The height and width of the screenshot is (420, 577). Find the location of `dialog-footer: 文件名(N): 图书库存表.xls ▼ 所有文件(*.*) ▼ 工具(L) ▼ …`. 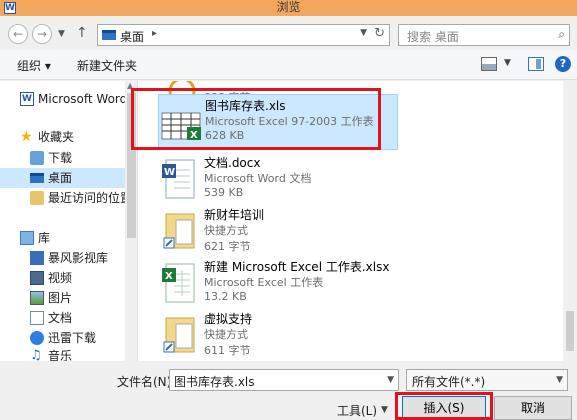

dialog-footer: 文件名(N): 图书库存表.xls ▼ 所有文件(*.*) ▼ 工具(L) ▼ … is located at coordinates (288, 390).